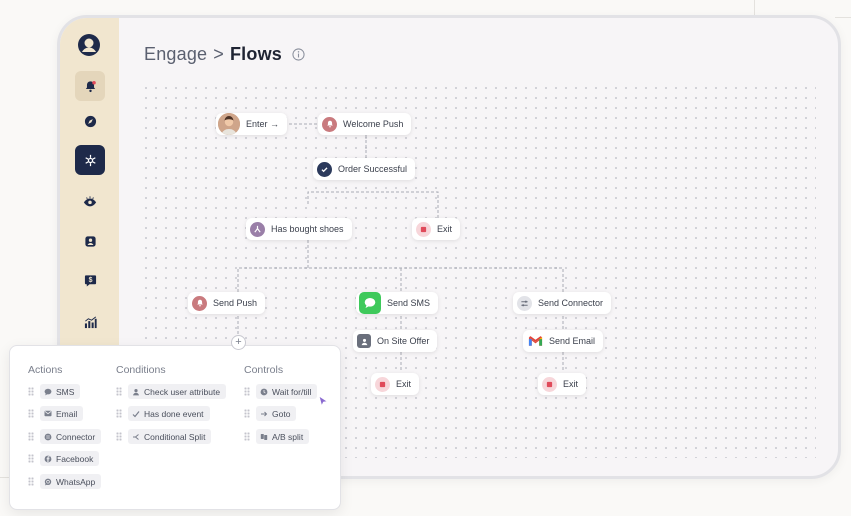 Image resolution: width=851 pixels, height=516 pixels. Describe the element at coordinates (281, 413) in the screenshot. I see `palette-item-label: Goto` at that location.